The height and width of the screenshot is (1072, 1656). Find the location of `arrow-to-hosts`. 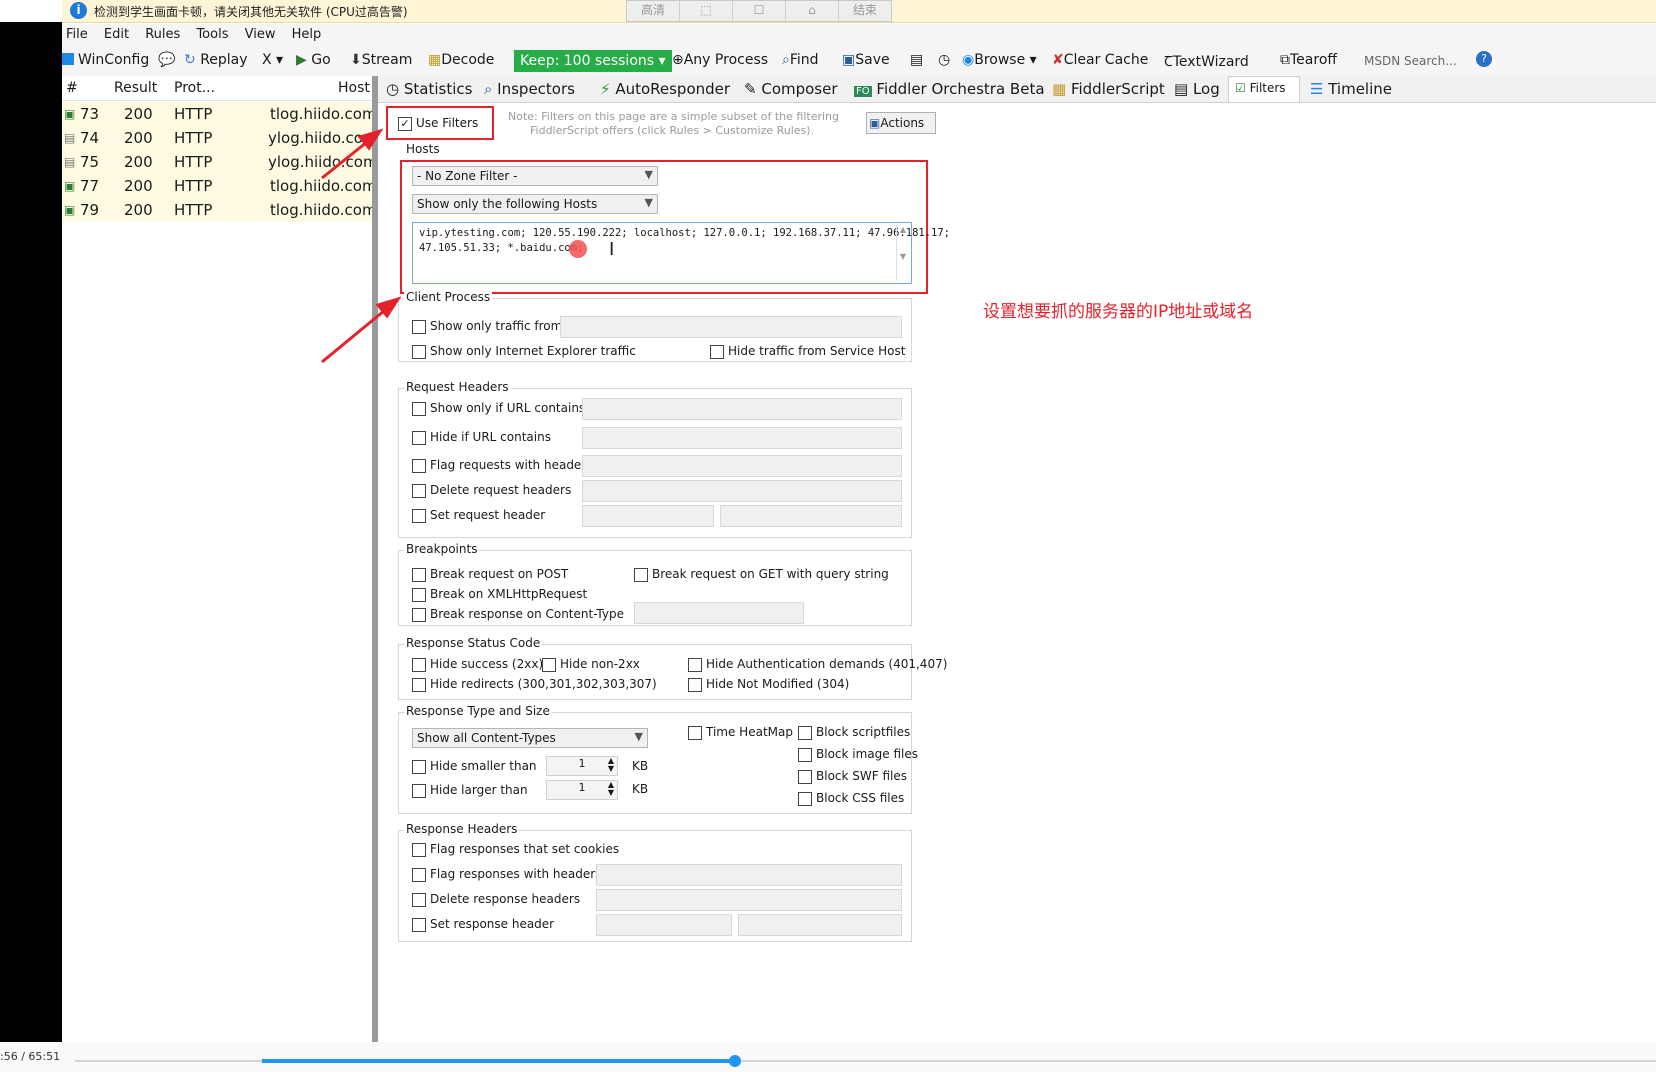

arrow-to-hosts is located at coordinates (356, 334).